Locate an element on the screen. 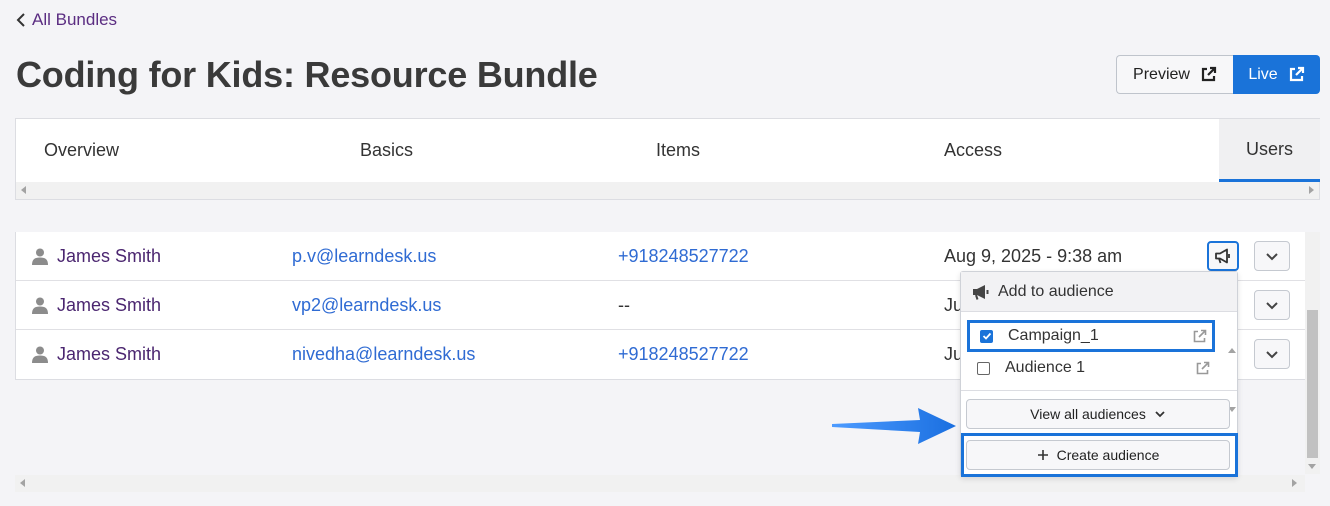  user-email: vp2@learndesk.us is located at coordinates (366, 305).